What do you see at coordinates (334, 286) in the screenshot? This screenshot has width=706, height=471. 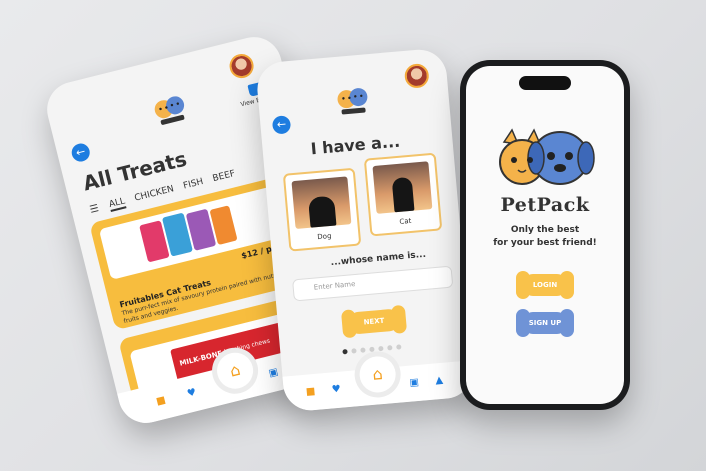 I see `input-placeholder: Enter Name` at bounding box center [334, 286].